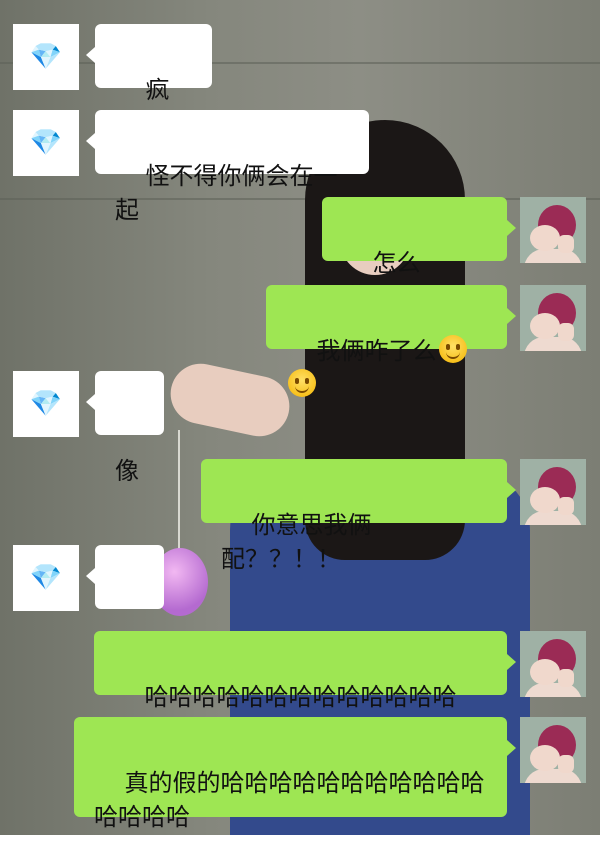 The width and height of the screenshot is (600, 868). What do you see at coordinates (300, 697) in the screenshot?
I see `message-text: 哈哈哈哈哈哈哈哈哈哈哈哈哈` at bounding box center [300, 697].